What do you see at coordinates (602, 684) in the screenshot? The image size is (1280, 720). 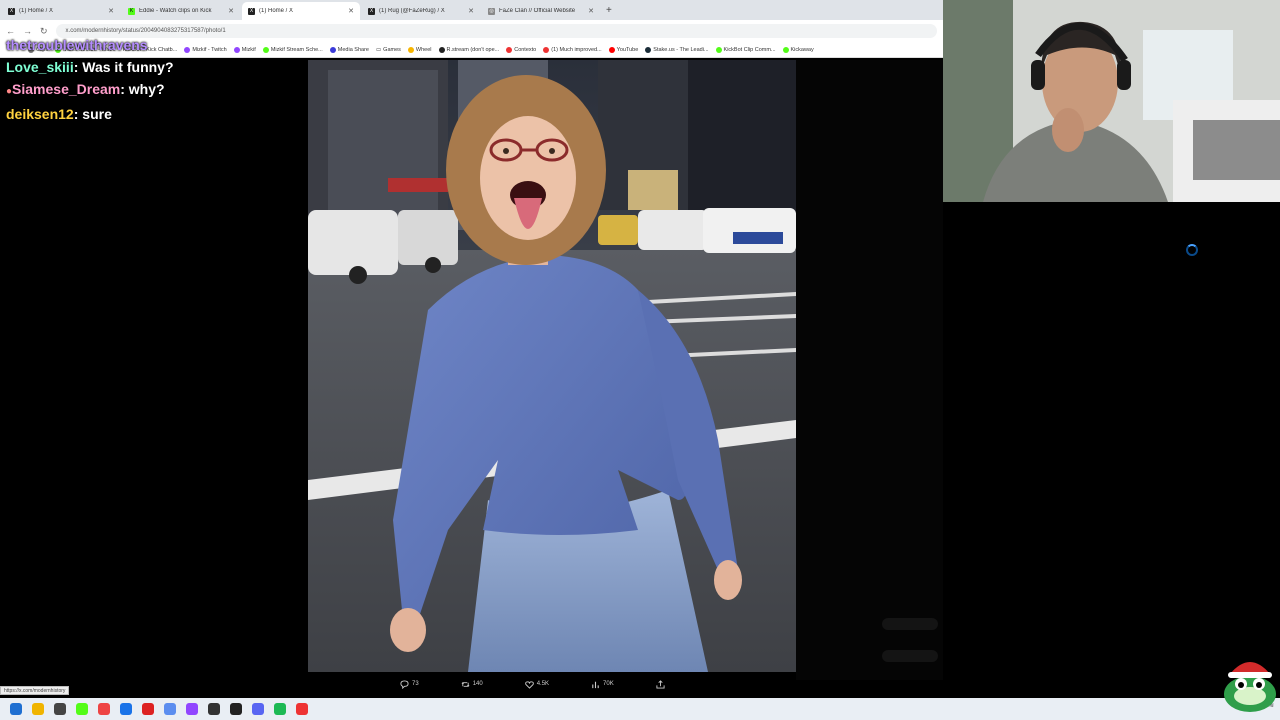 I see `views-button: 70K` at bounding box center [602, 684].